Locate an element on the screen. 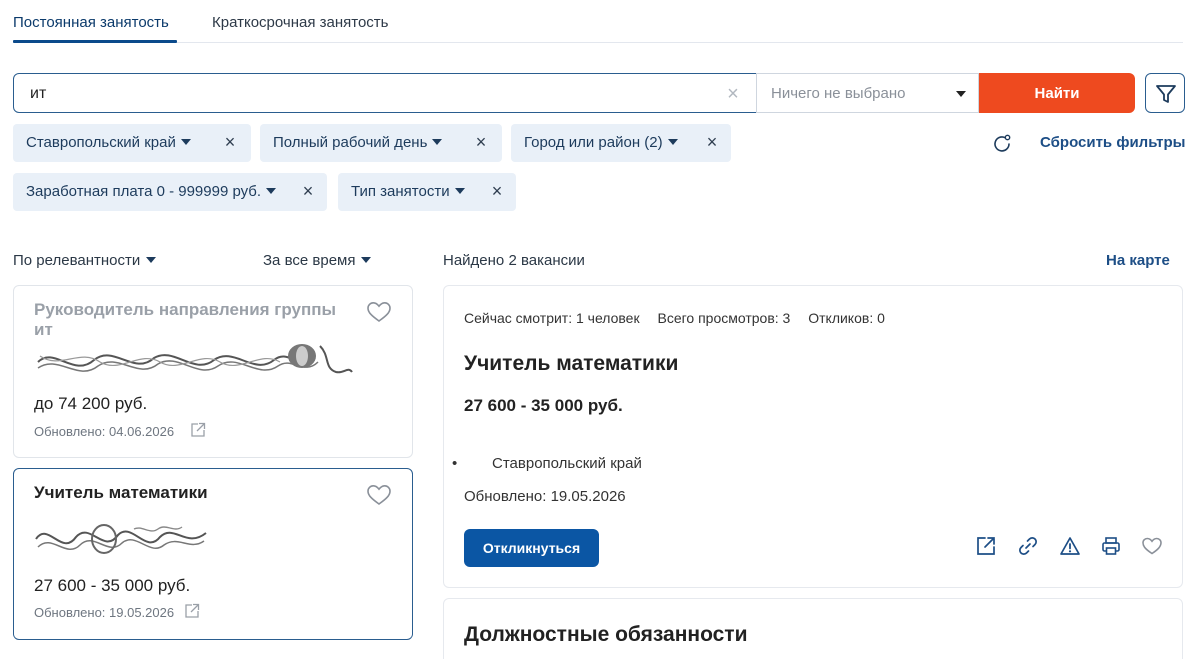 Image resolution: width=1204 pixels, height=659 pixels. vacancy-card-updated: Обновлено: 19.05.2026 is located at coordinates (104, 612).